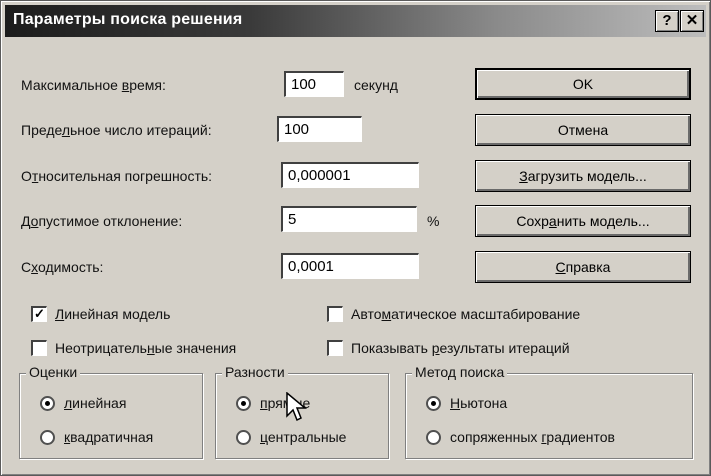 Image resolution: width=711 pixels, height=476 pixels. What do you see at coordinates (314, 84) in the screenshot?
I see `max-time-field: 100` at bounding box center [314, 84].